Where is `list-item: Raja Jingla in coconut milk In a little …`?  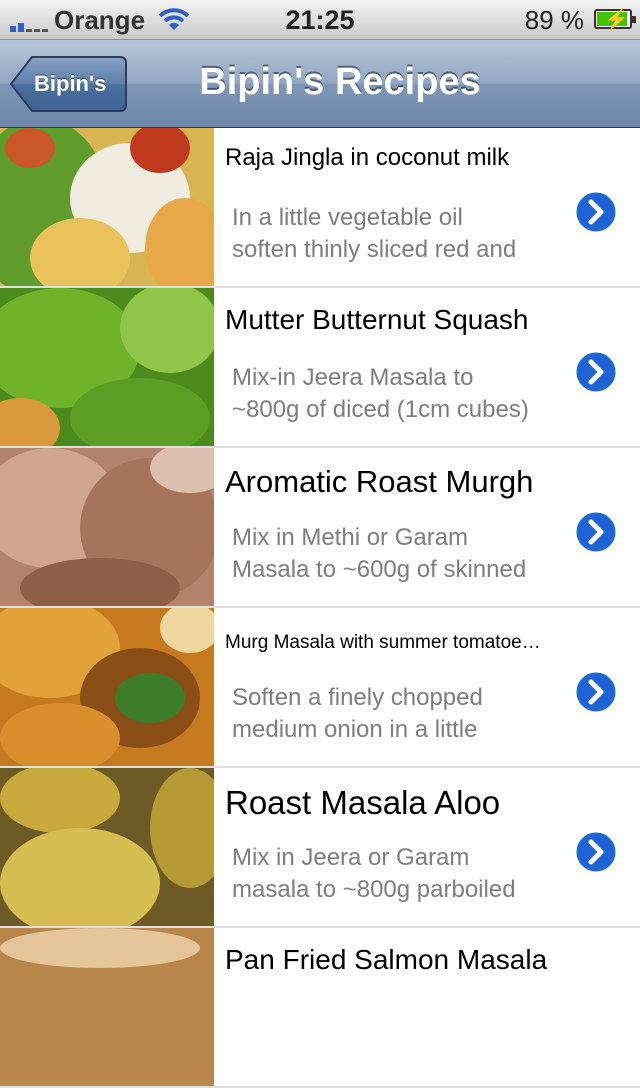 list-item: Raja Jingla in coconut milk In a little … is located at coordinates (320, 208).